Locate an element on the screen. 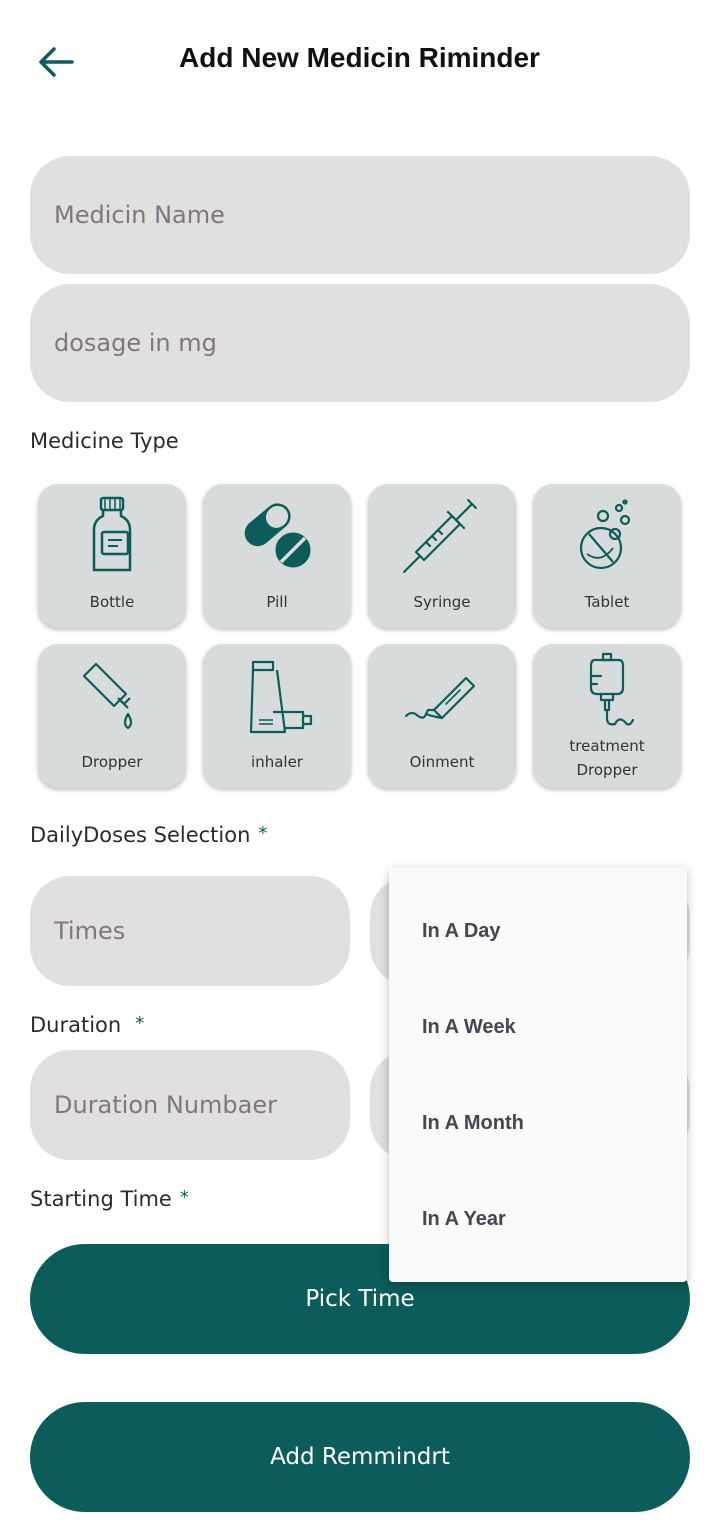  type-label: Syringe is located at coordinates (442, 602).